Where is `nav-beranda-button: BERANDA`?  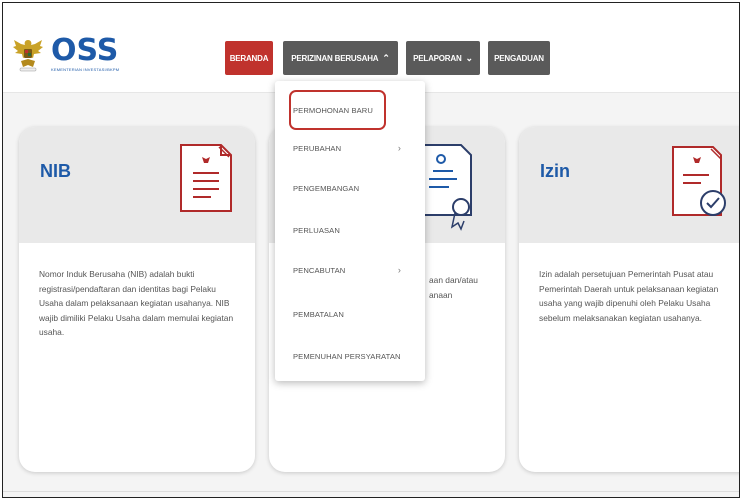
nav-beranda-button: BERANDA is located at coordinates (249, 58).